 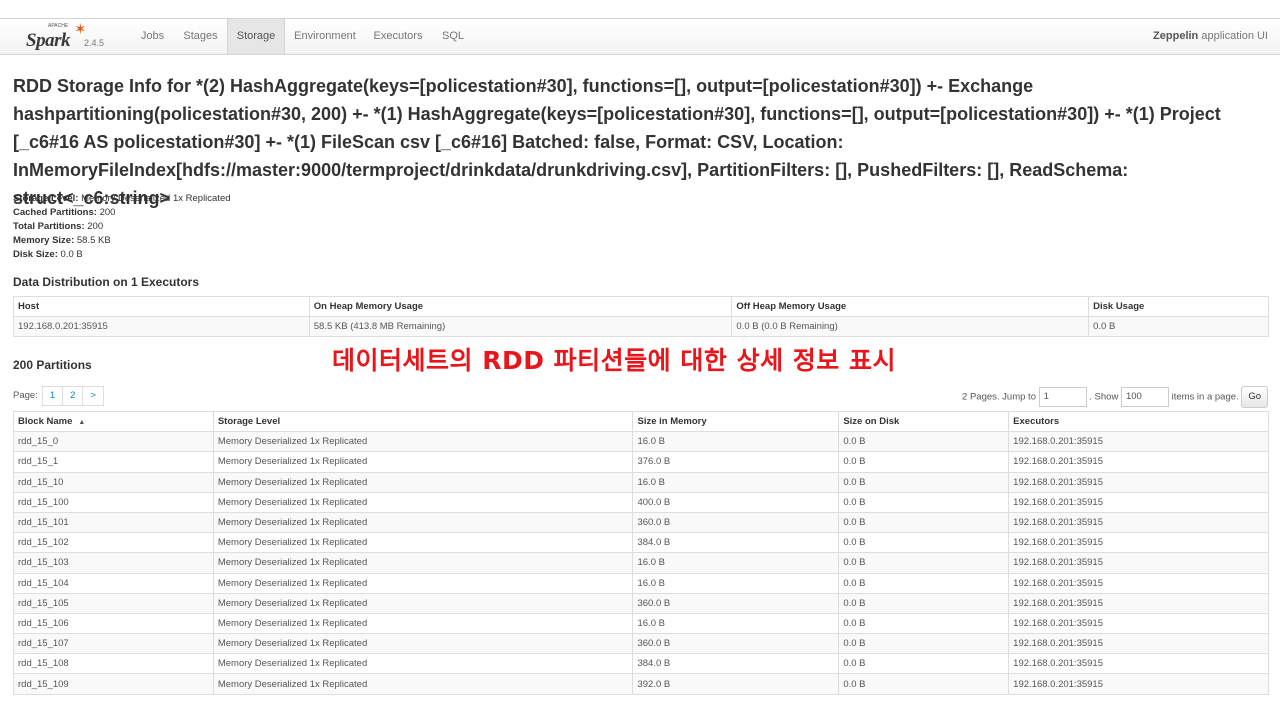 What do you see at coordinates (25, 395) in the screenshot?
I see `page-label: Page:` at bounding box center [25, 395].